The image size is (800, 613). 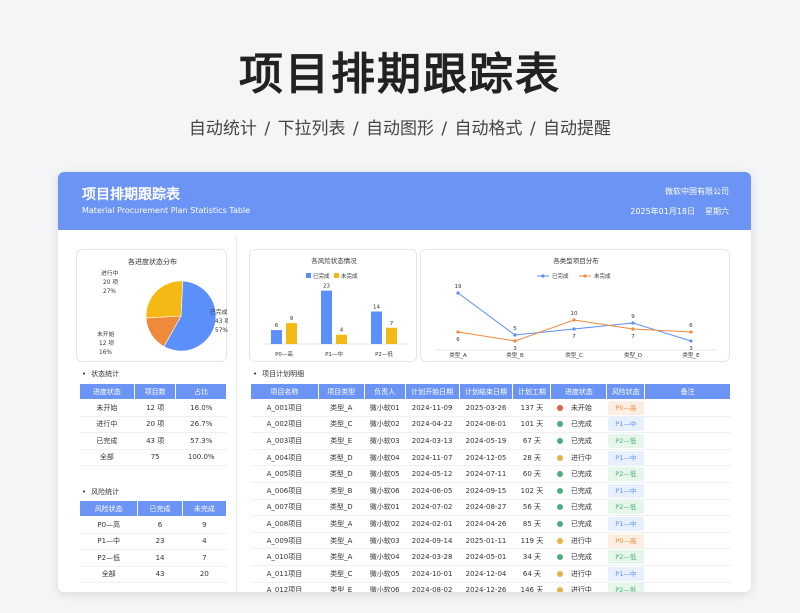 What do you see at coordinates (107, 457) in the screenshot?
I see `status-cell: 全部` at bounding box center [107, 457].